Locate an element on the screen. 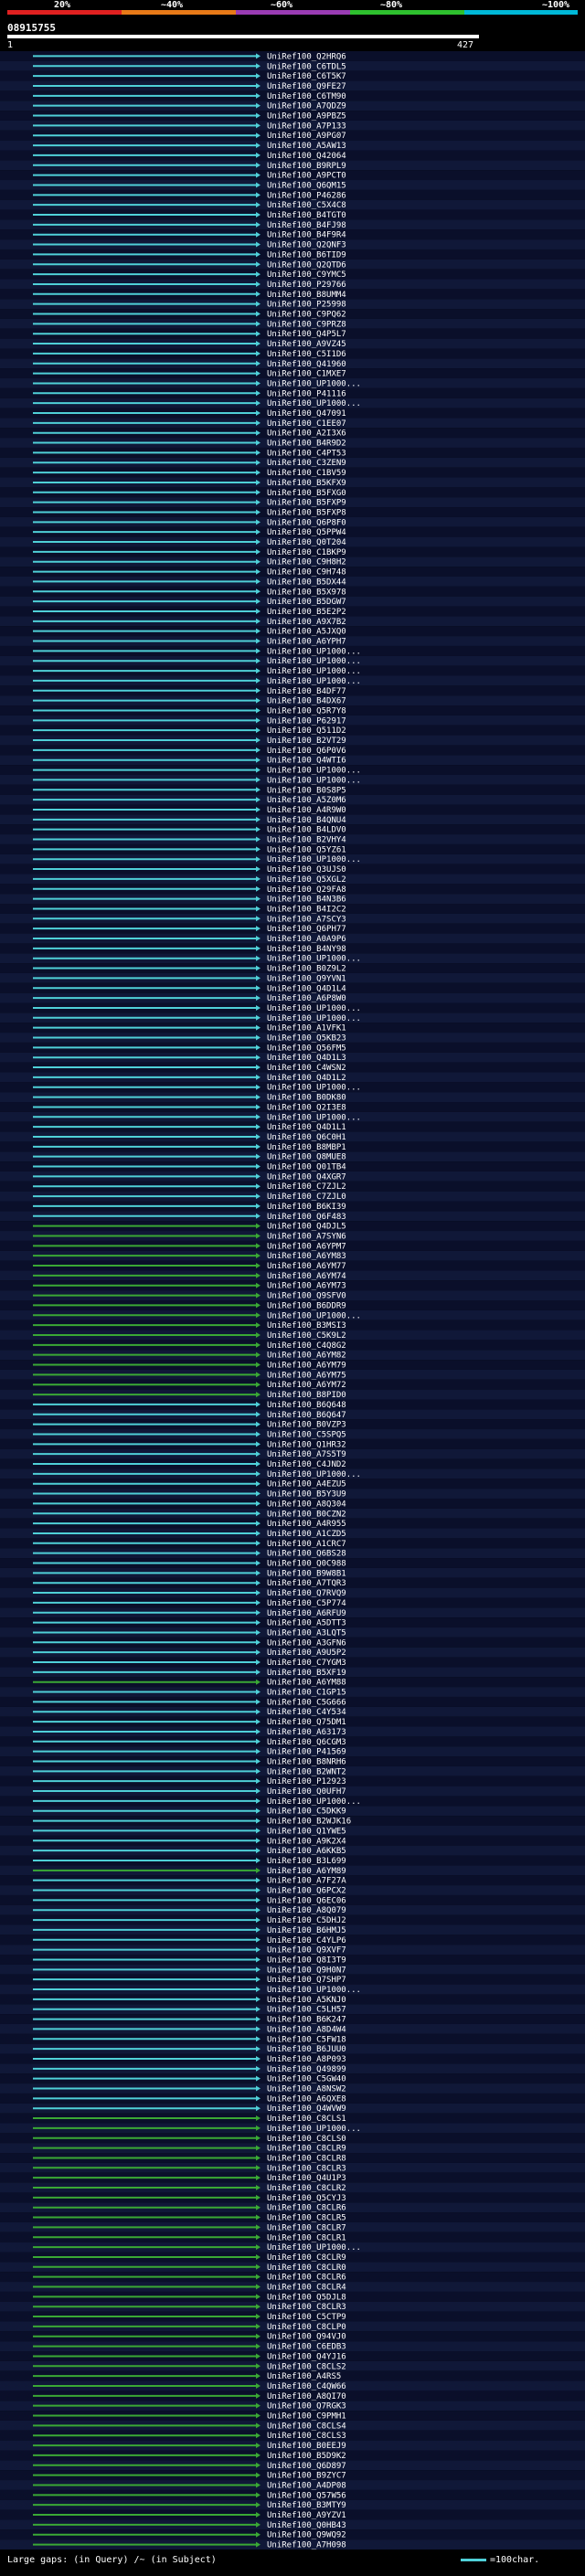  hit-label: UniRef100_C1BV59 is located at coordinates (307, 473).